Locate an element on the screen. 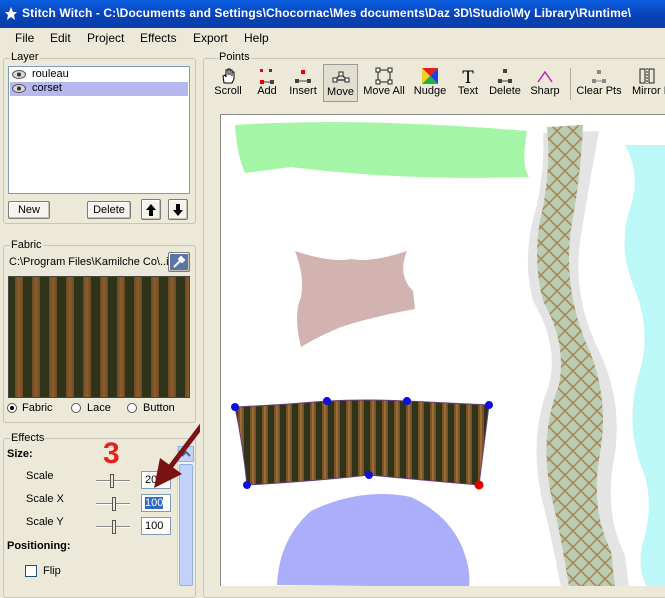 Image resolution: width=665 pixels, height=598 pixels. tool-insert: Insert is located at coordinates (303, 83).